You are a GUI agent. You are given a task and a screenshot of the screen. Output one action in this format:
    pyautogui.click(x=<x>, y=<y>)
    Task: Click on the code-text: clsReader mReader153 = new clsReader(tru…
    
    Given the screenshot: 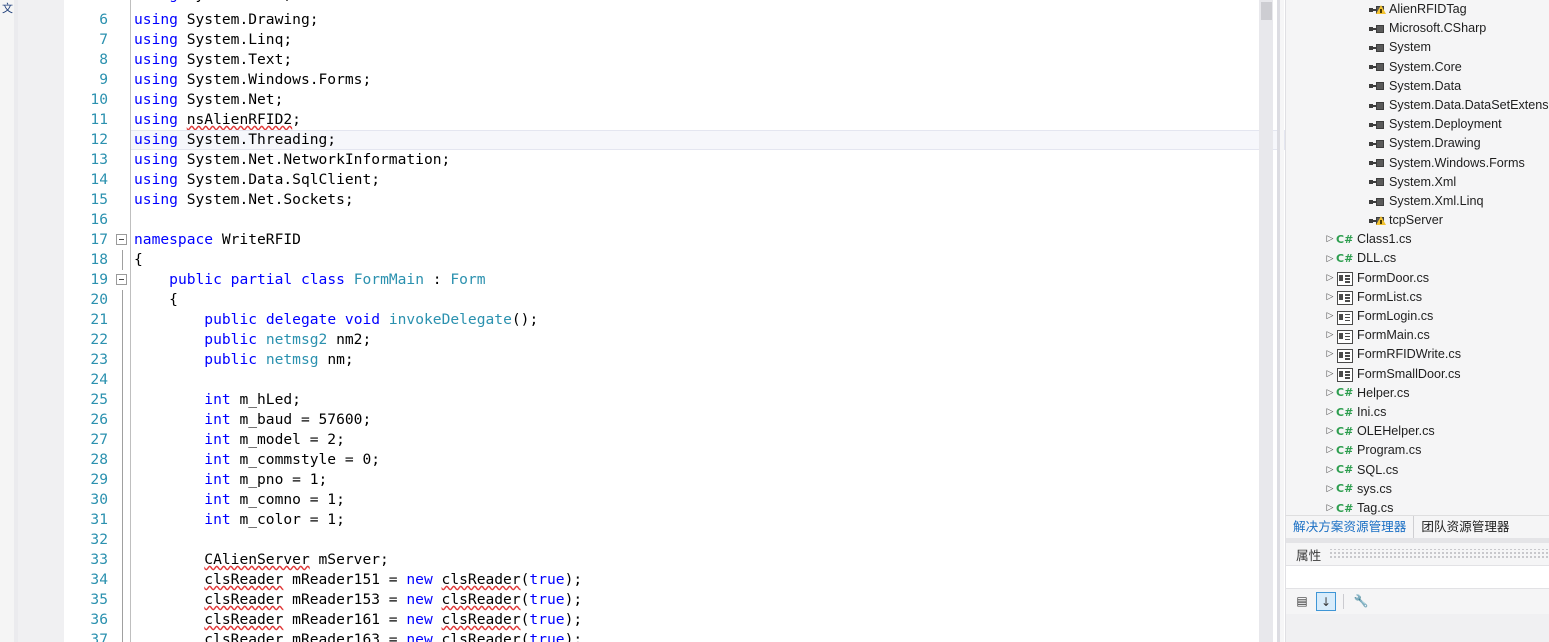 What is the action you would take?
    pyautogui.click(x=358, y=600)
    